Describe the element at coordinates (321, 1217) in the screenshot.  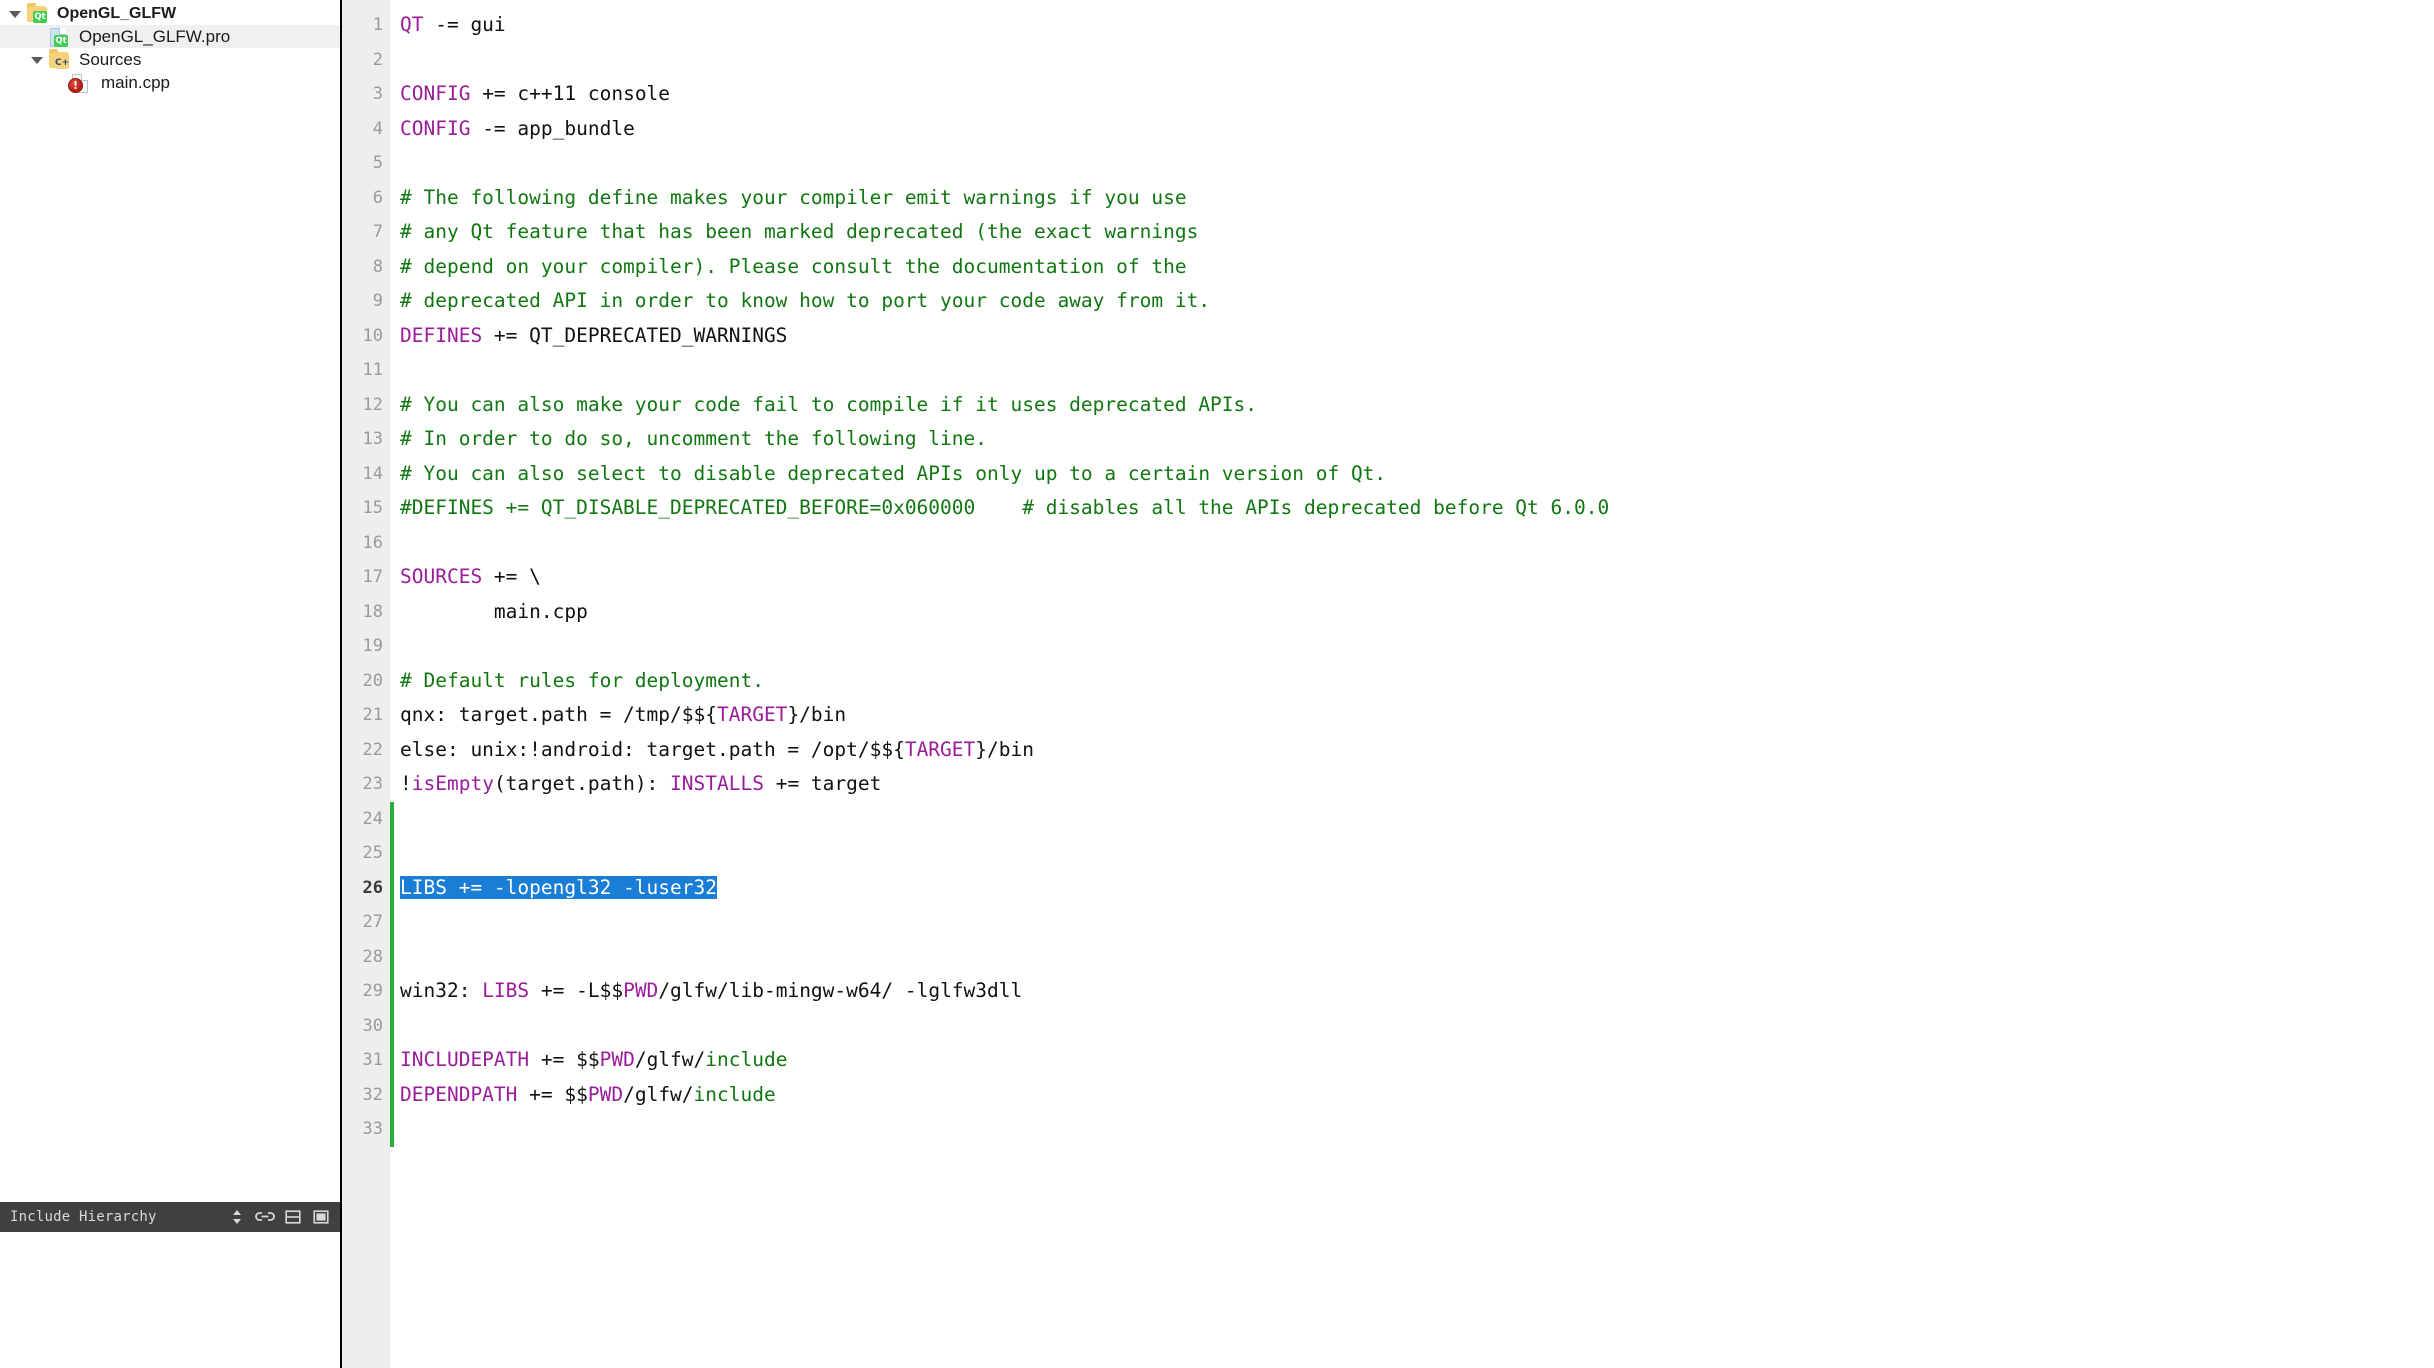
I see `close-panel-icon` at that location.